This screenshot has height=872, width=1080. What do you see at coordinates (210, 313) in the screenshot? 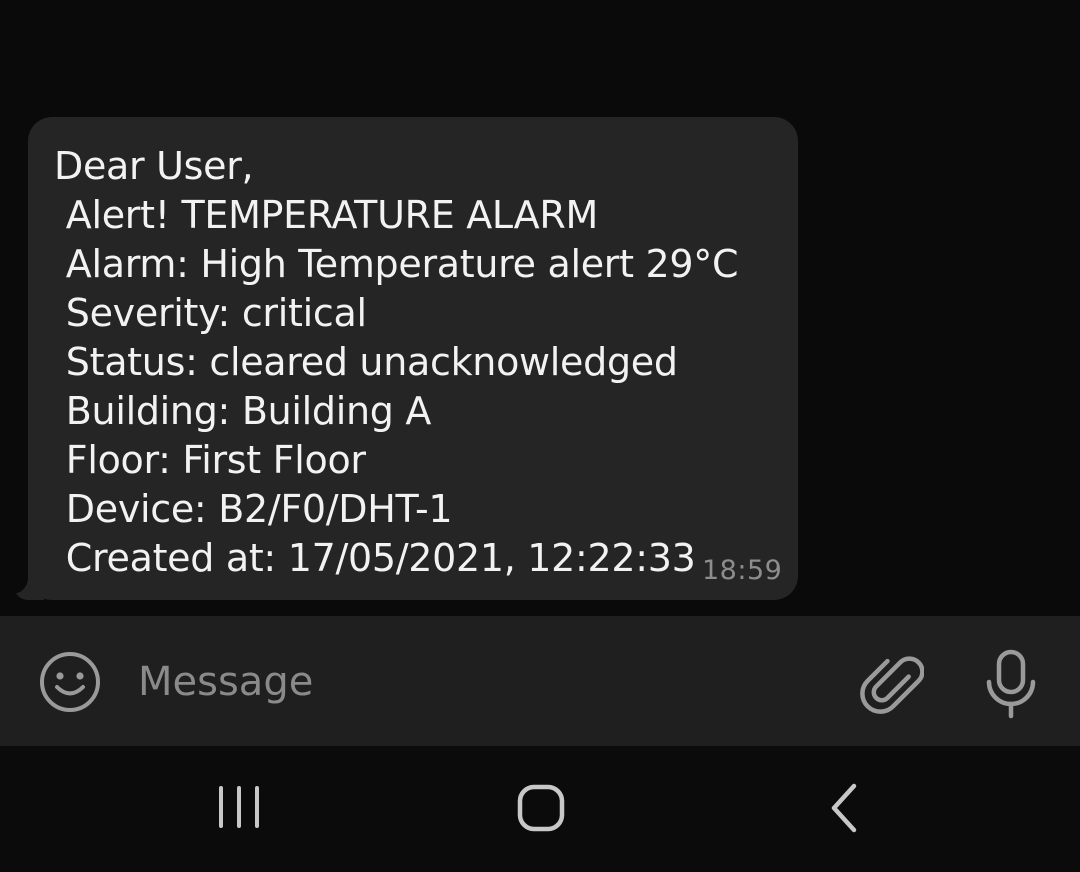
I see `message-line: Severity: critical` at bounding box center [210, 313].